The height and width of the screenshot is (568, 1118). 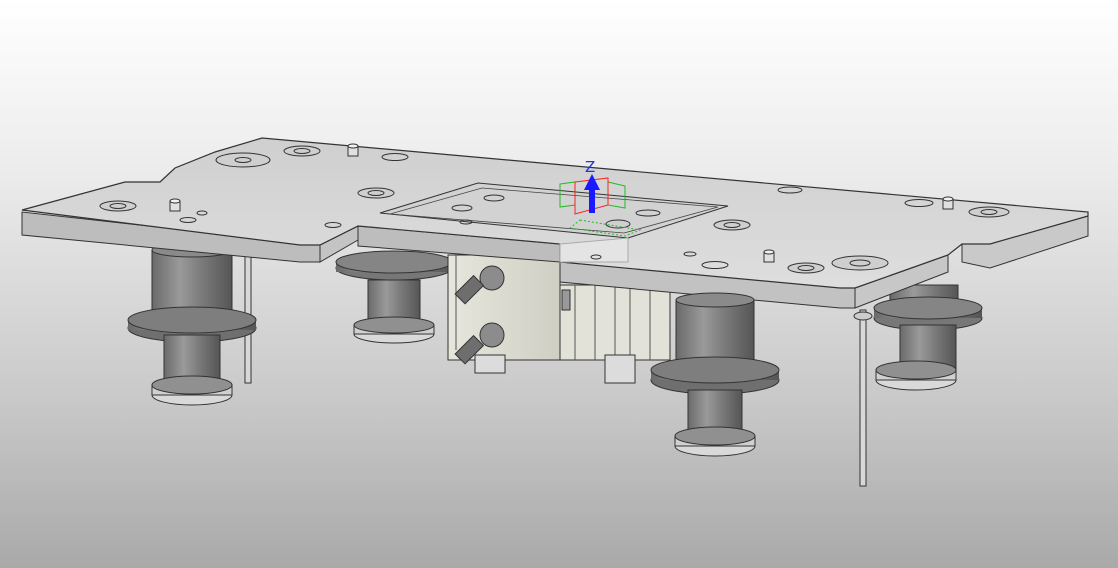 What do you see at coordinates (863, 398) in the screenshot?
I see `guide-rod` at bounding box center [863, 398].